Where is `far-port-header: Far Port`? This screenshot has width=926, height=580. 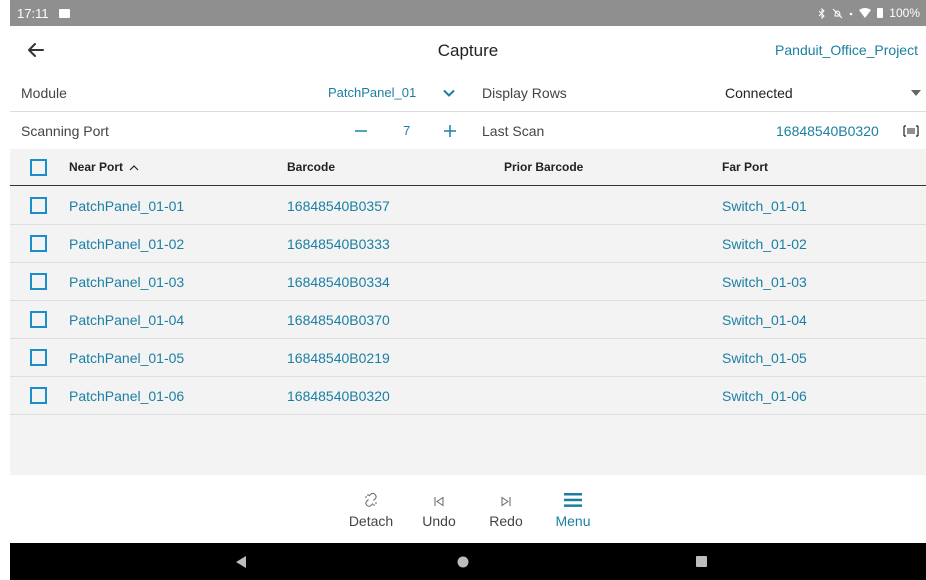 far-port-header: Far Port is located at coordinates (745, 167).